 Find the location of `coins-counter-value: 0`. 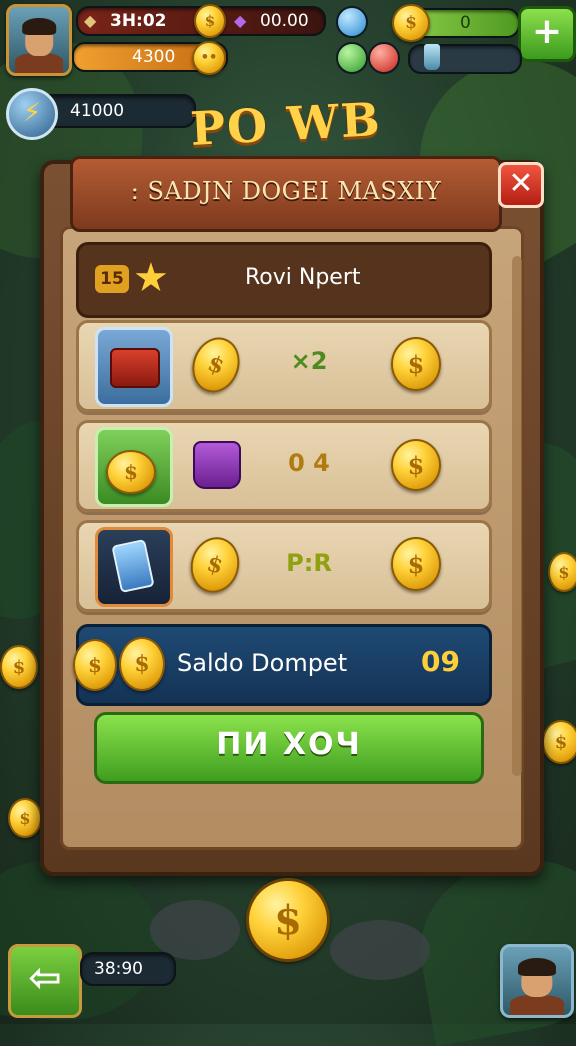

coins-counter-value: 0 is located at coordinates (465, 23).